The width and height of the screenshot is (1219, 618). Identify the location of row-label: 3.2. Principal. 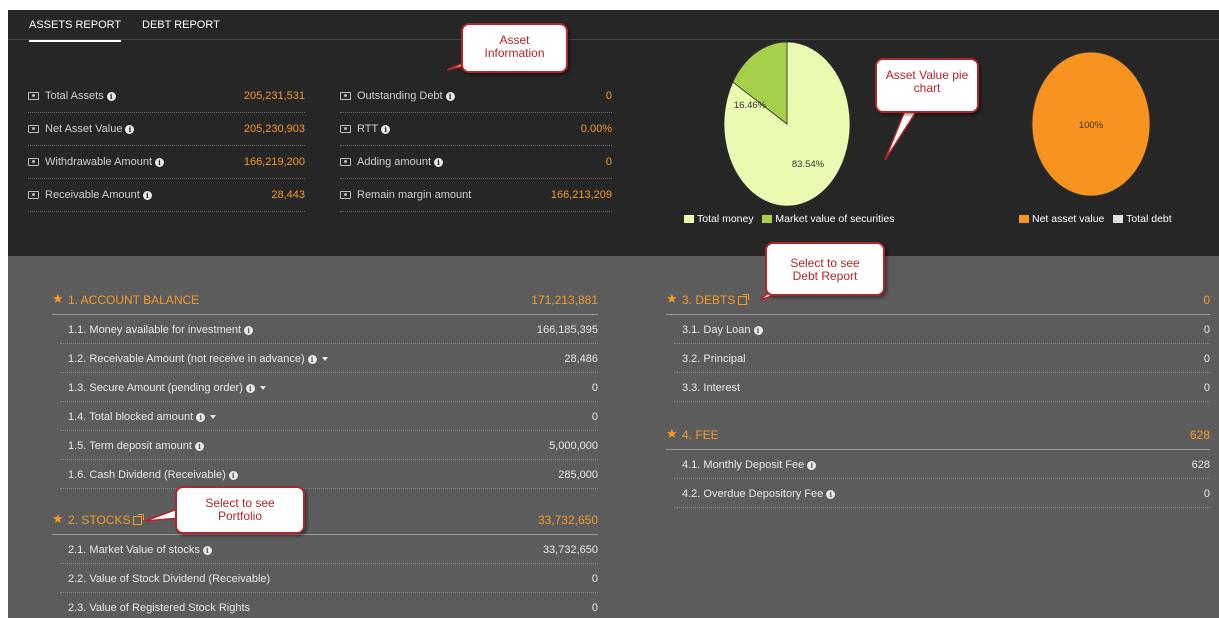
(714, 359).